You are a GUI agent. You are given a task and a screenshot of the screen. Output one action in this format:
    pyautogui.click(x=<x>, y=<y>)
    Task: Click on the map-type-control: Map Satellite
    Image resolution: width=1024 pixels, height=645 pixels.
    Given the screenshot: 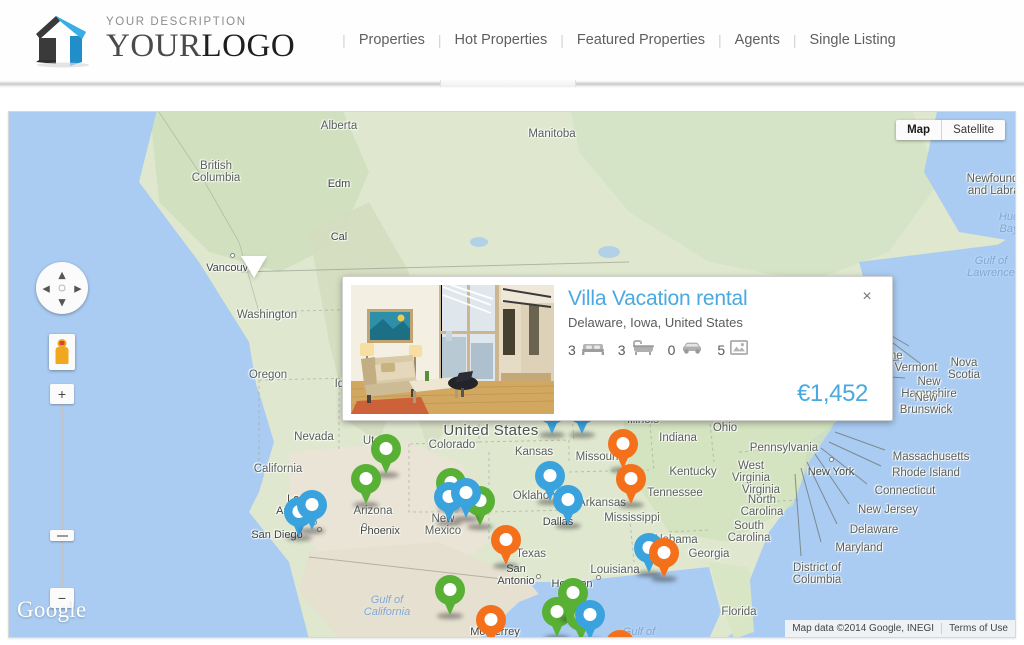 What is the action you would take?
    pyautogui.click(x=950, y=130)
    